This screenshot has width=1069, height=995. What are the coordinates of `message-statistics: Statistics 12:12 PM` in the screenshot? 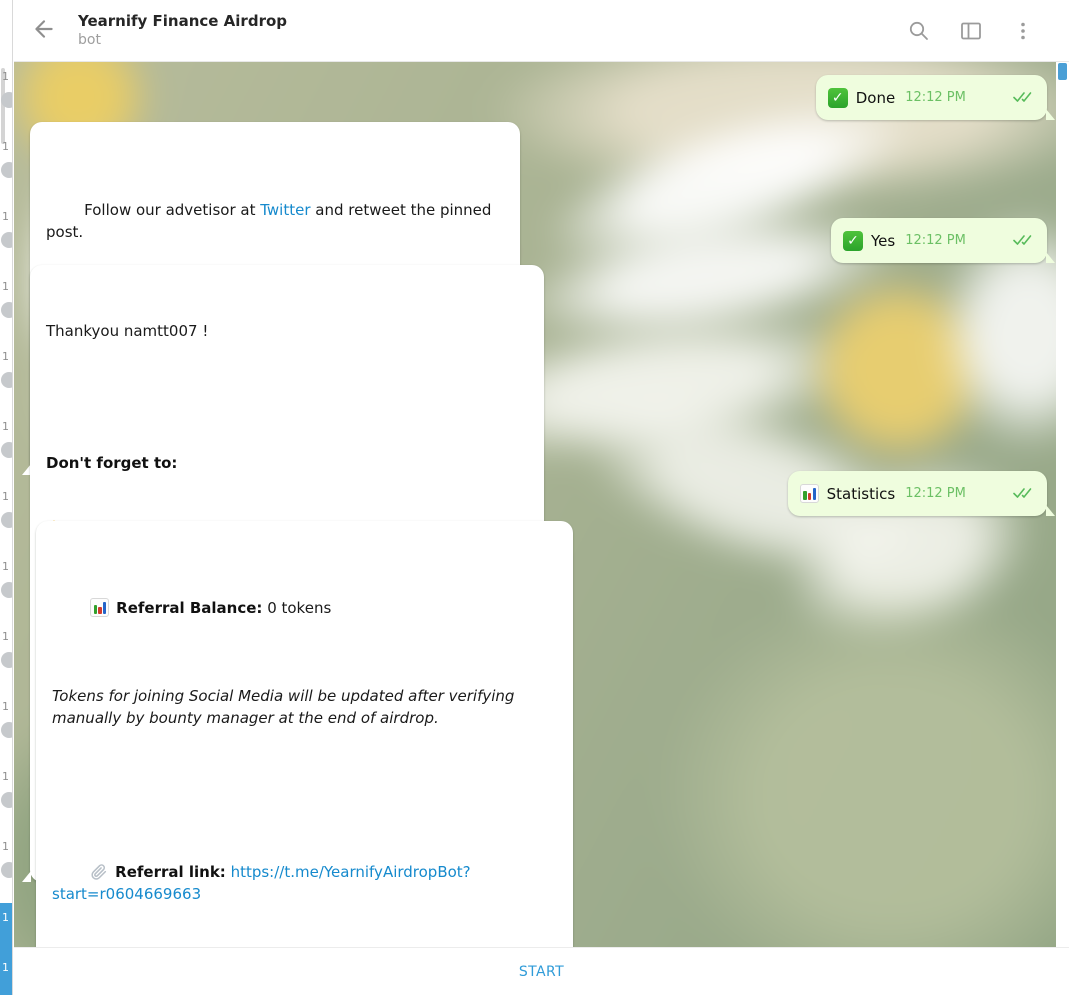 It's located at (921, 493).